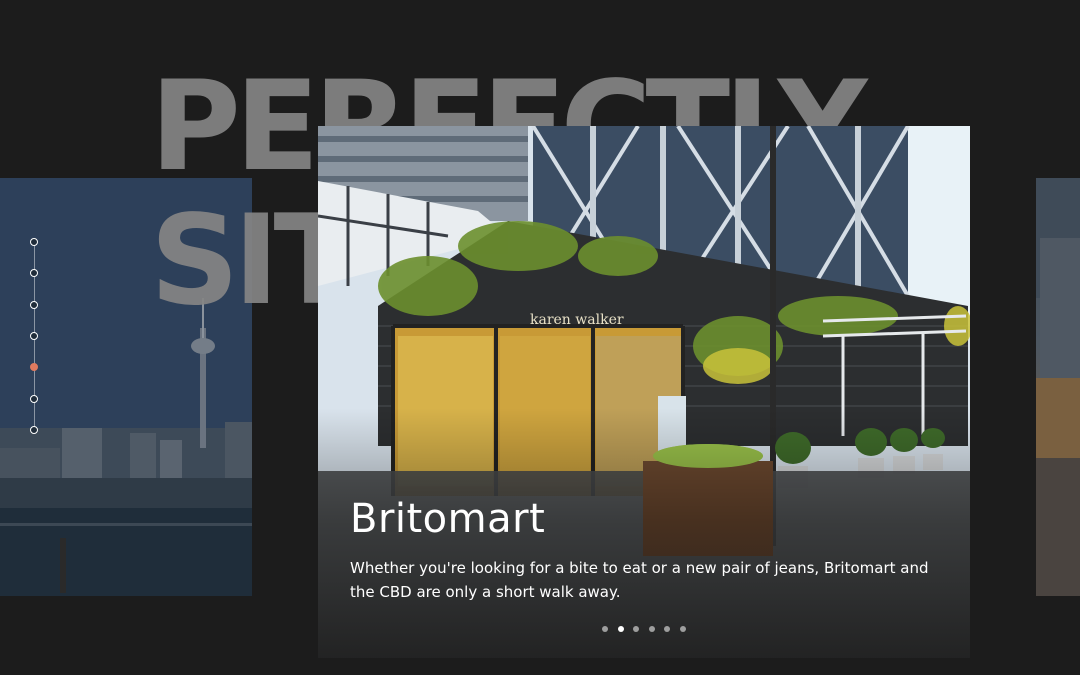 The width and height of the screenshot is (1080, 675). What do you see at coordinates (577, 320) in the screenshot?
I see `store-sign: karen walker` at bounding box center [577, 320].